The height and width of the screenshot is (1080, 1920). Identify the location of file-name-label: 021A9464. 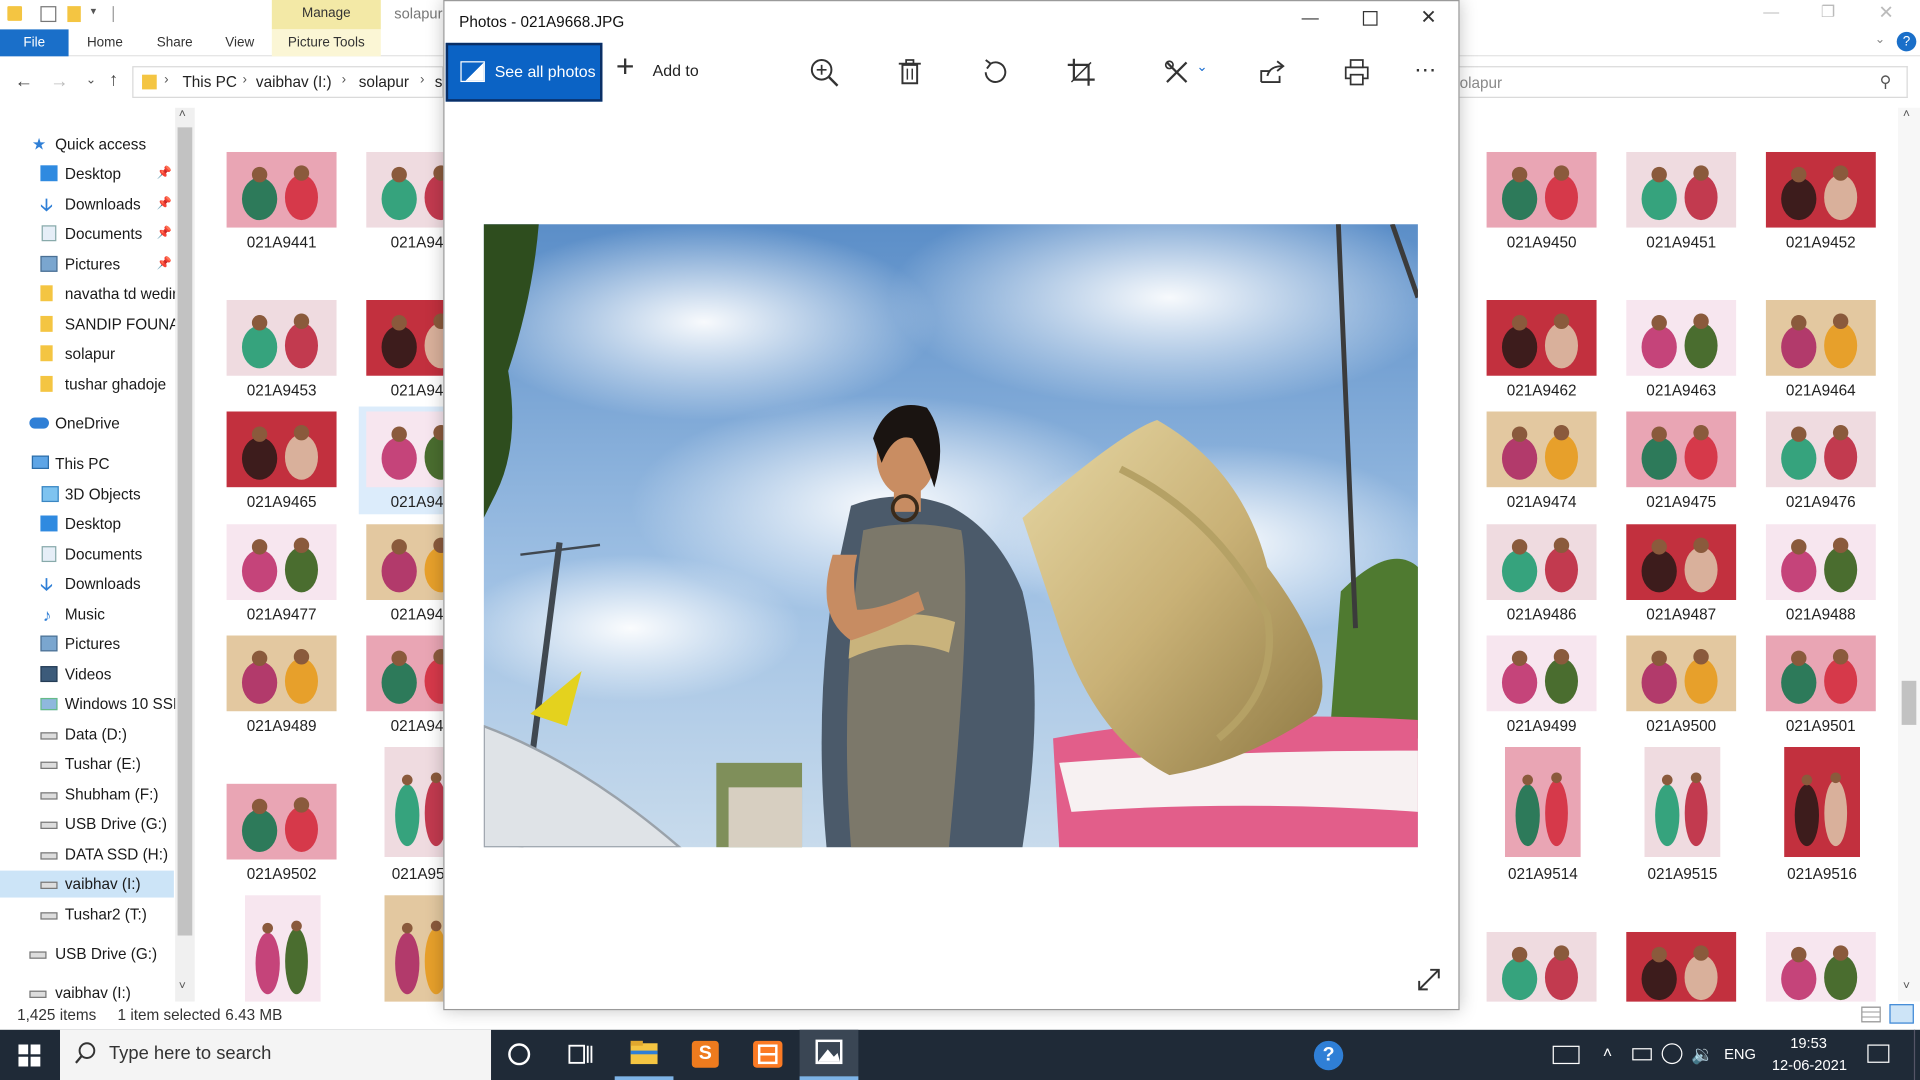
(1821, 390).